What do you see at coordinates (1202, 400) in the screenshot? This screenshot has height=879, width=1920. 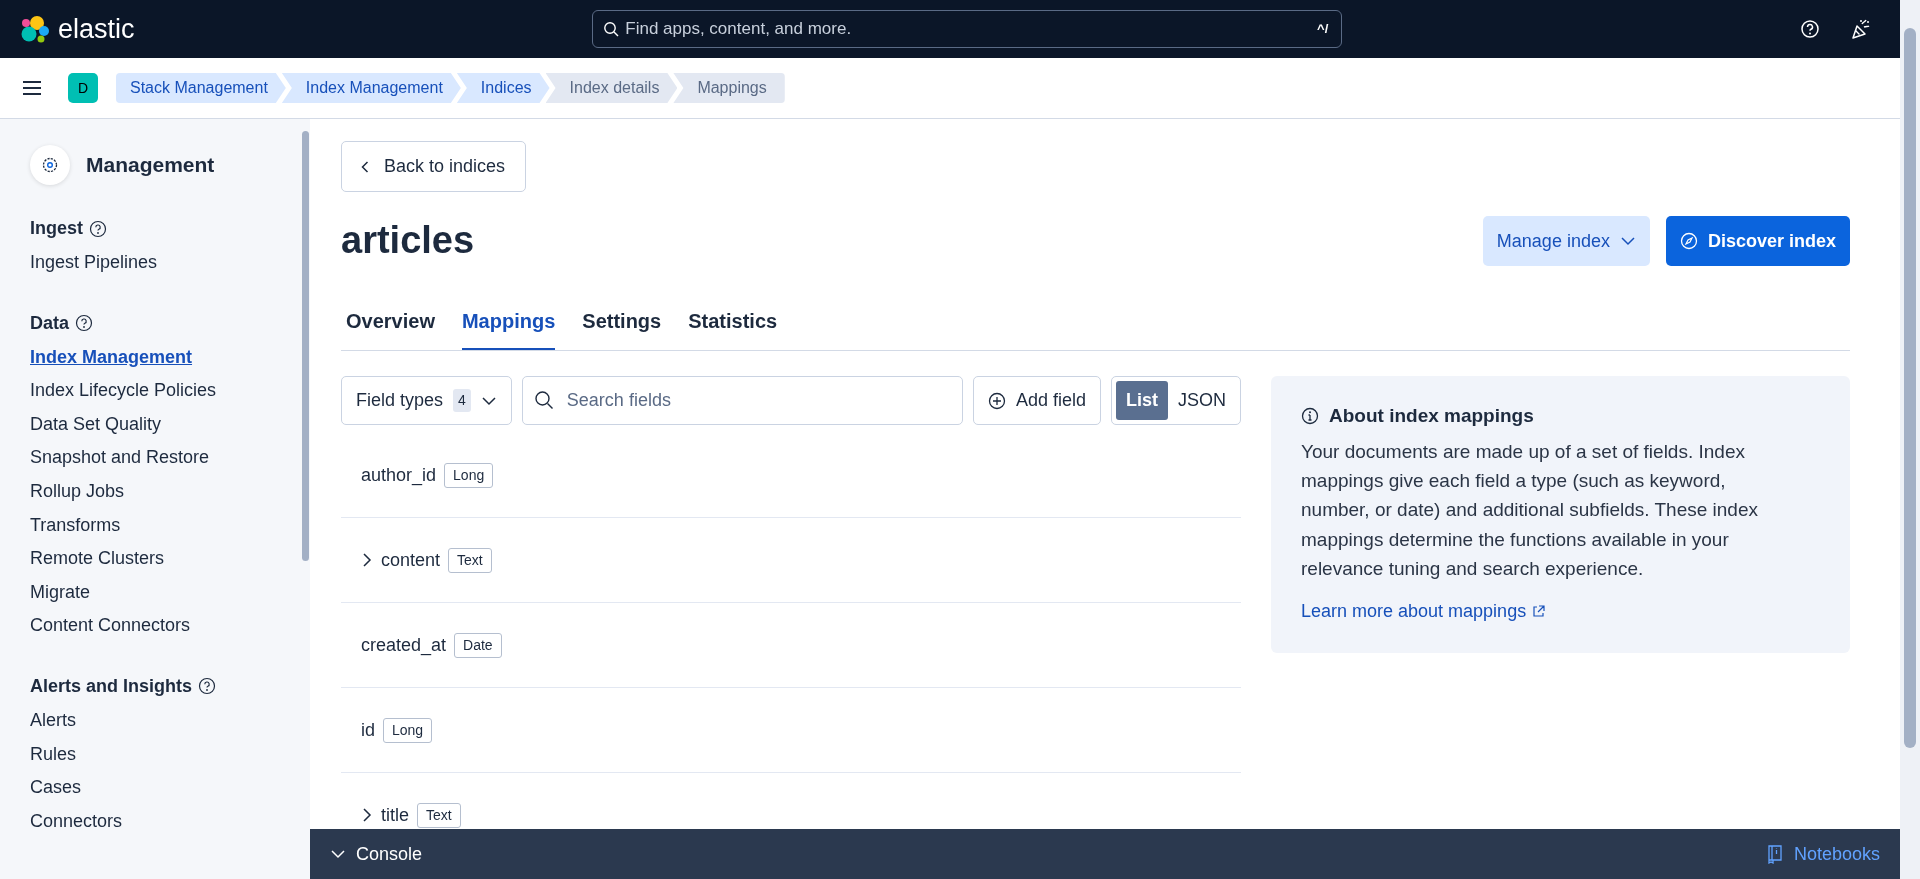 I see `view-option: JSON` at bounding box center [1202, 400].